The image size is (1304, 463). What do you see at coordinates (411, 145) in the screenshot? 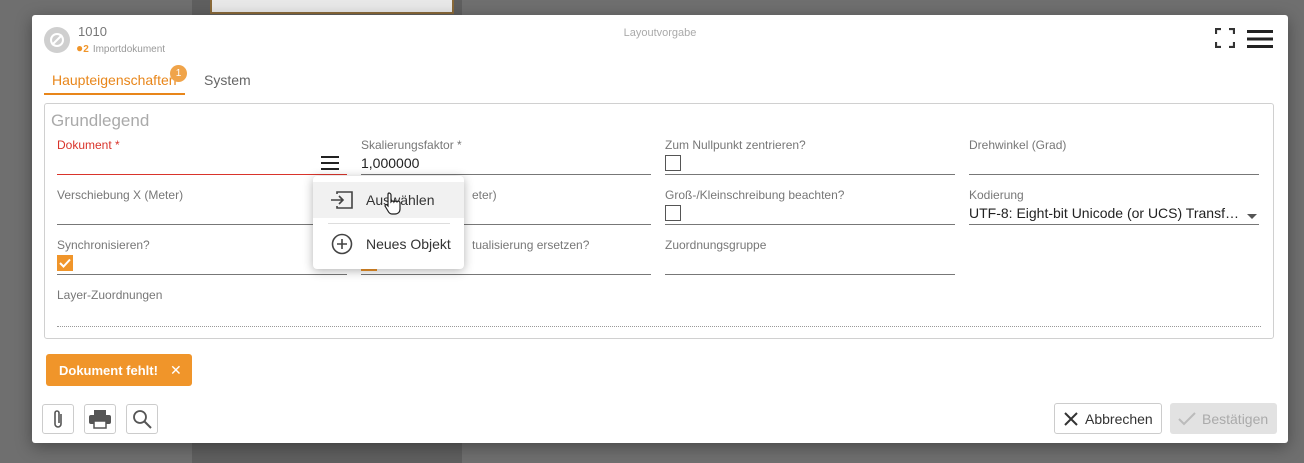
I see `field-label: Skalierungsfaktor *` at bounding box center [411, 145].